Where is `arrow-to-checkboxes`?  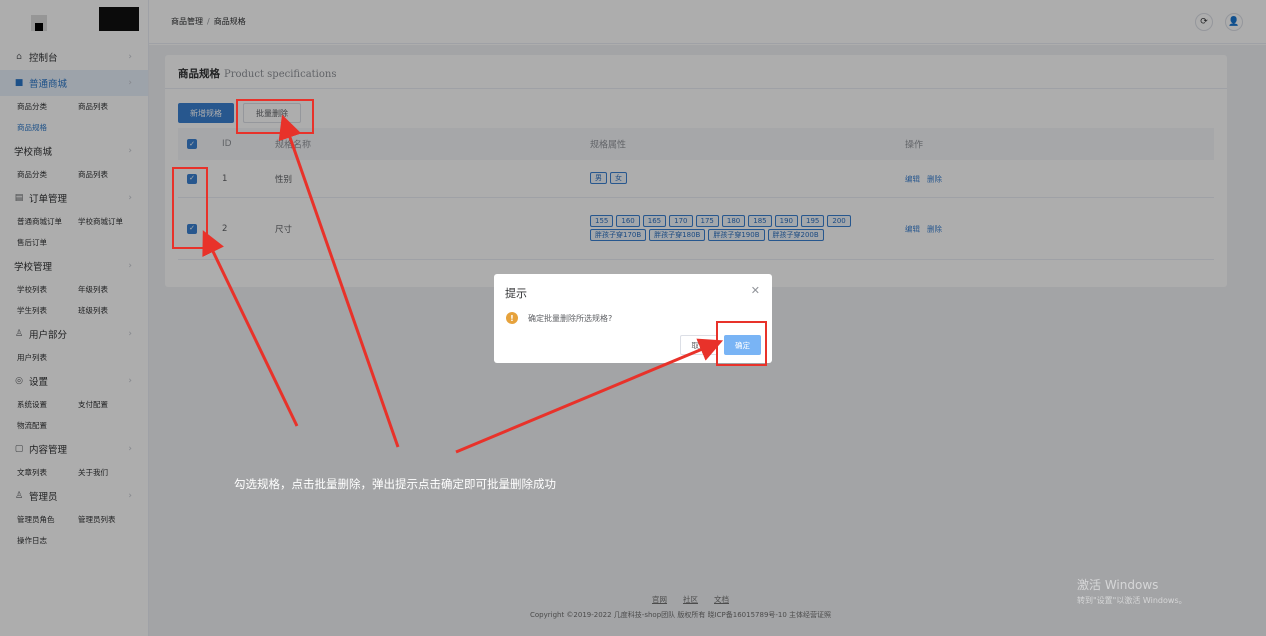 arrow-to-checkboxes is located at coordinates (250, 328).